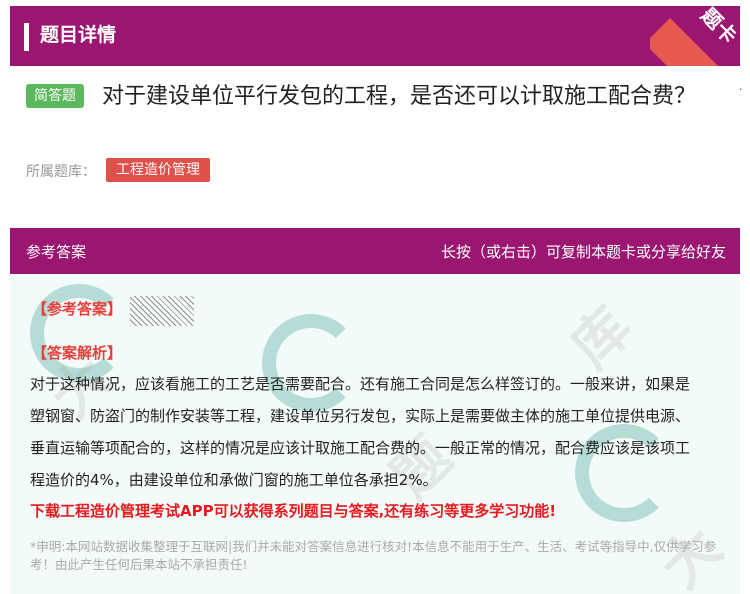  Describe the element at coordinates (61, 172) in the screenshot. I see `library-label: 所属题库：` at that location.